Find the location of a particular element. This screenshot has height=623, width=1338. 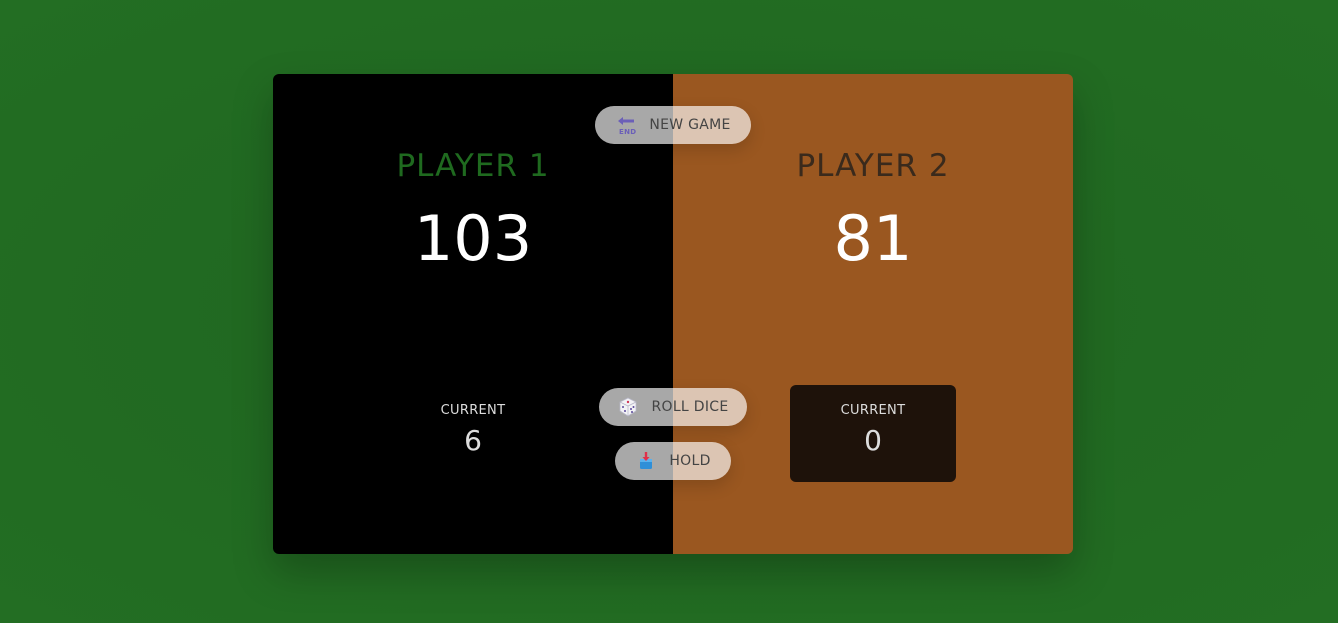

player-2-current-label: CURRENT is located at coordinates (873, 410).